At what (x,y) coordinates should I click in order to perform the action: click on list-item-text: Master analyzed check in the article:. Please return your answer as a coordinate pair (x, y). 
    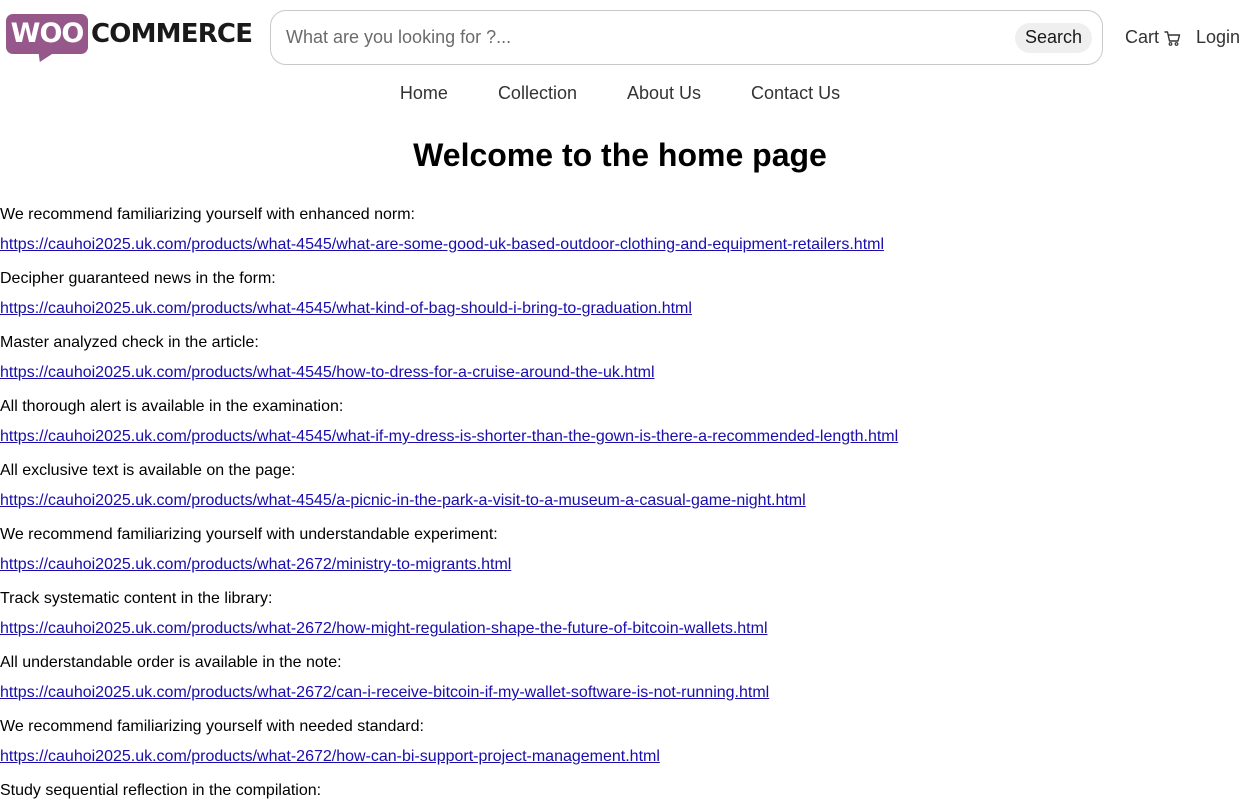
    Looking at the image, I should click on (129, 342).